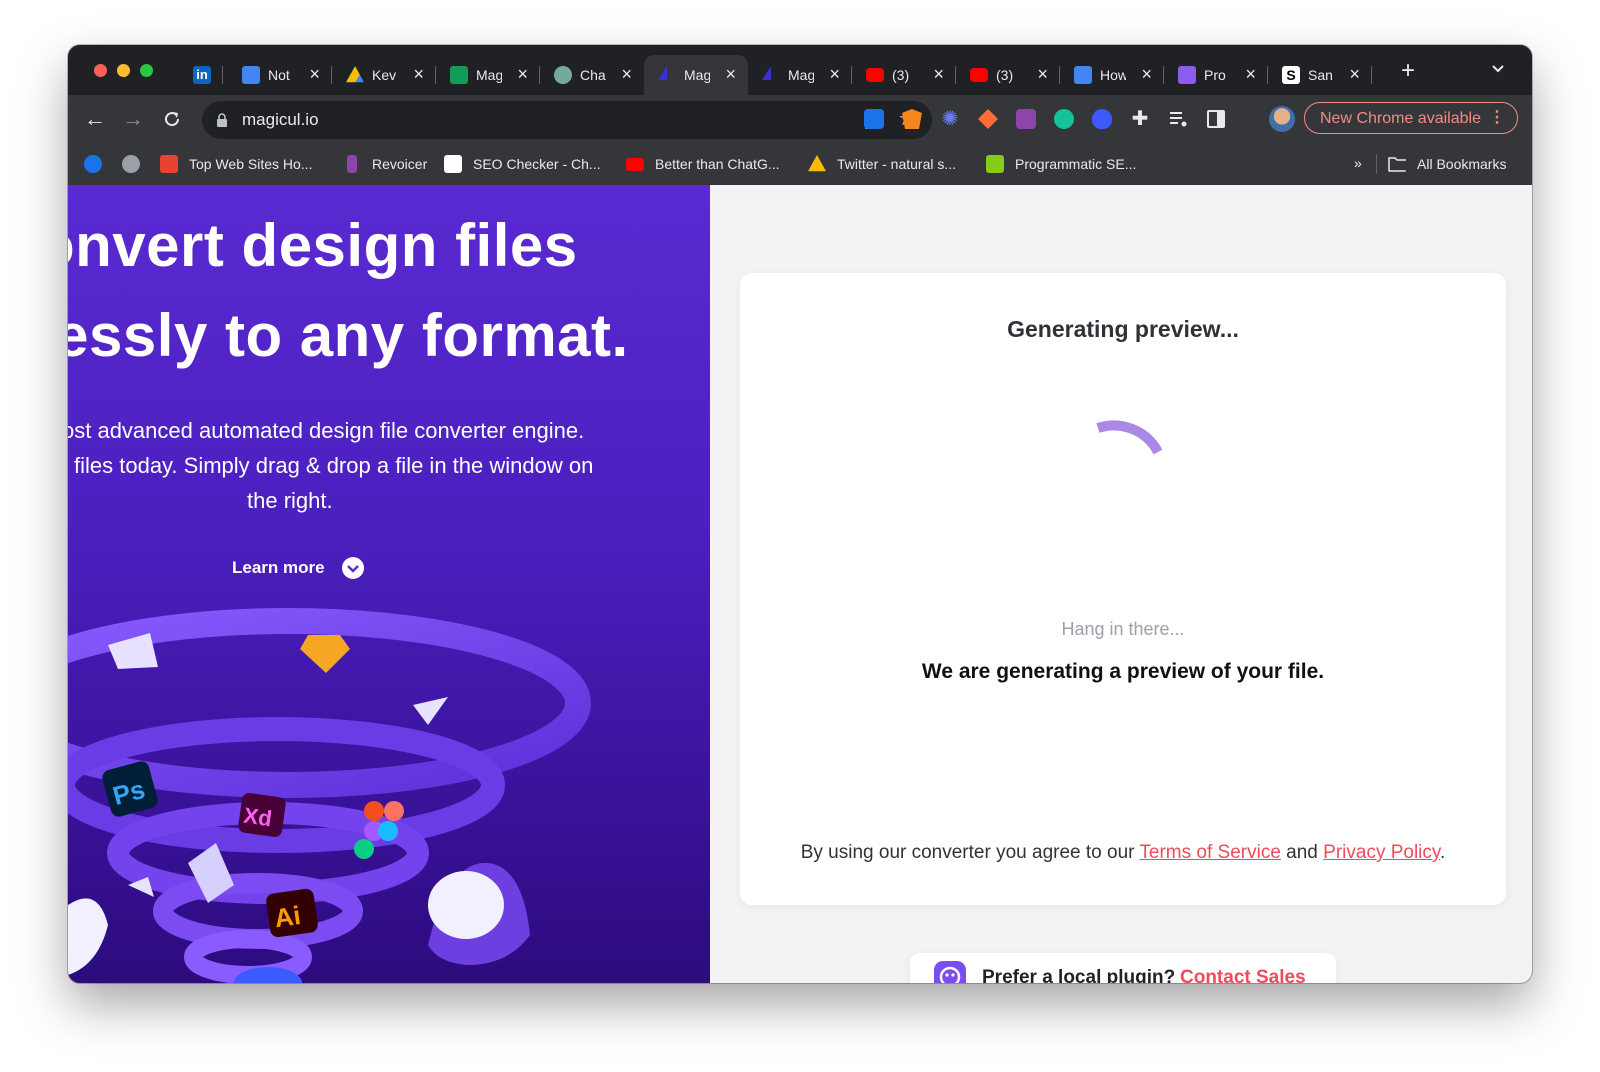 Image resolution: width=1600 pixels, height=1072 pixels. I want to click on bookmark-apps, so click(94, 164).